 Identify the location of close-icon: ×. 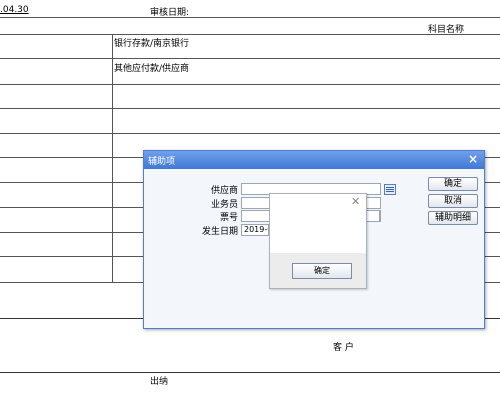
(473, 159).